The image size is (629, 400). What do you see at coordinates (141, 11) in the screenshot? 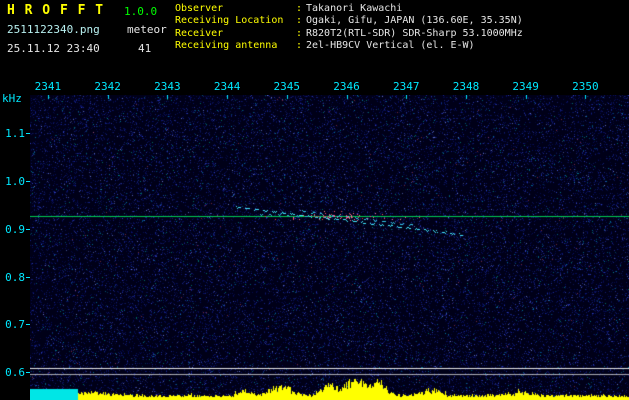
I see `app-version: 1.0.0` at bounding box center [141, 11].